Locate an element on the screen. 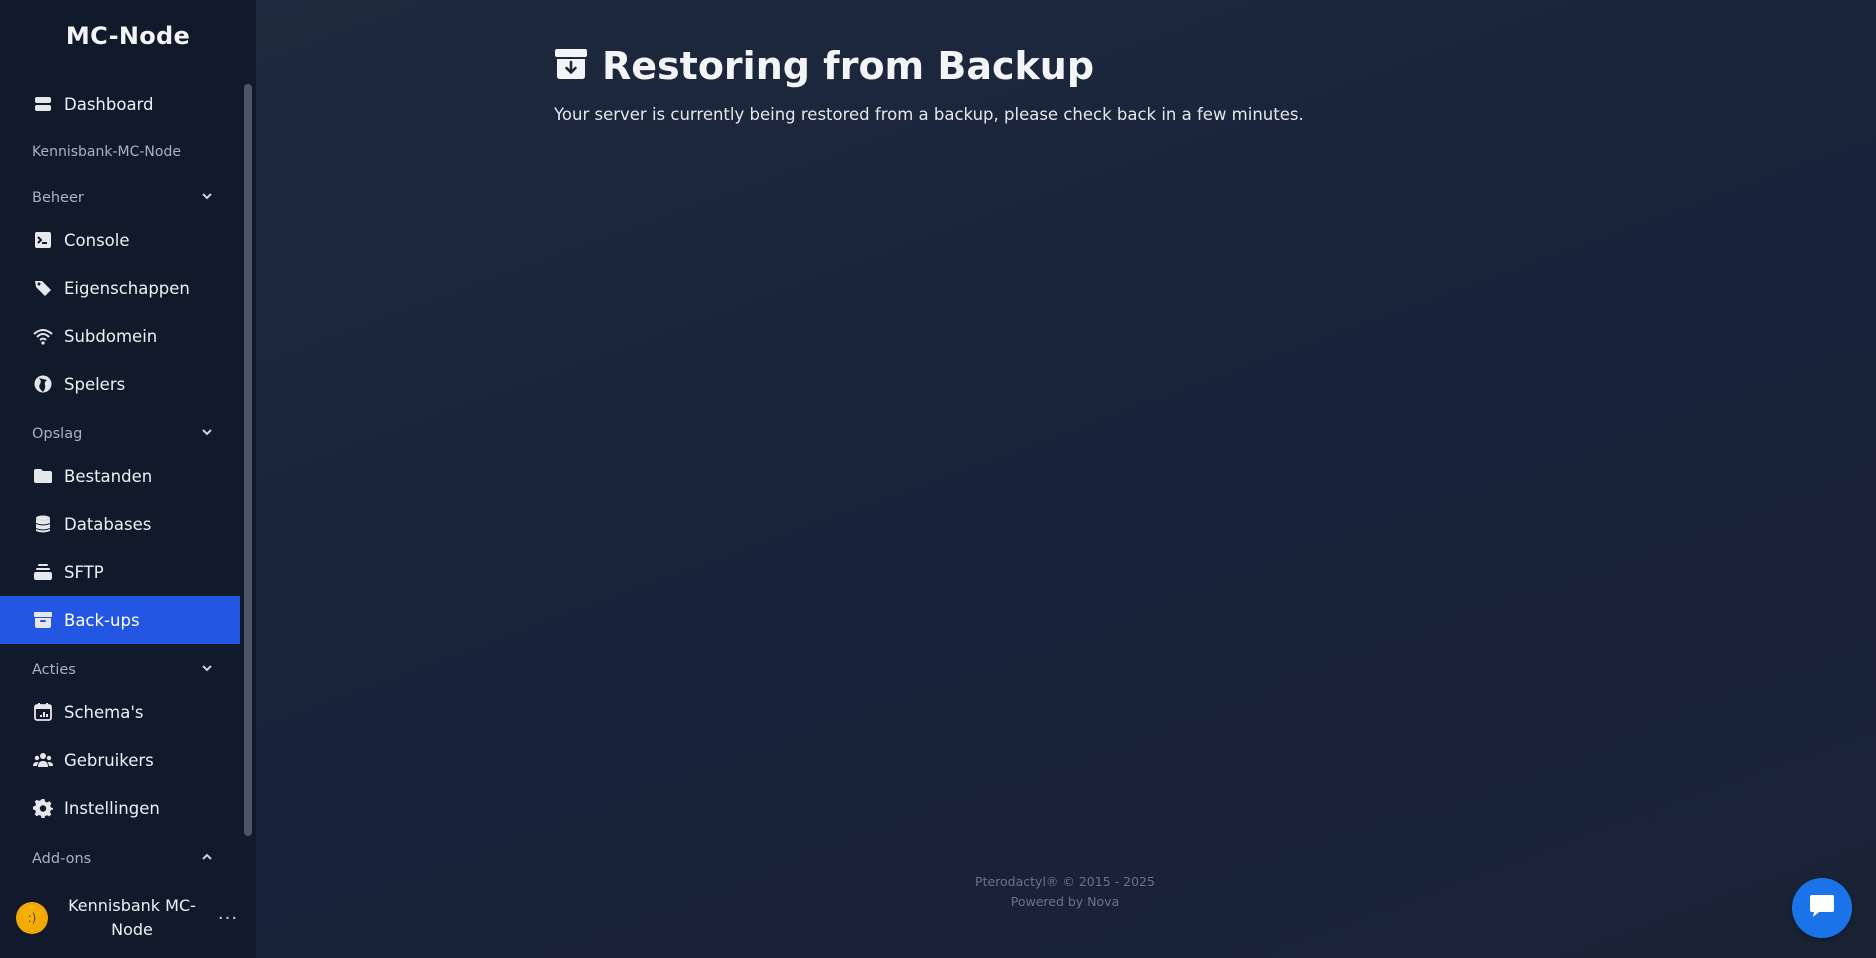 The image size is (1876, 958). smiley-icon: :) is located at coordinates (32, 918).